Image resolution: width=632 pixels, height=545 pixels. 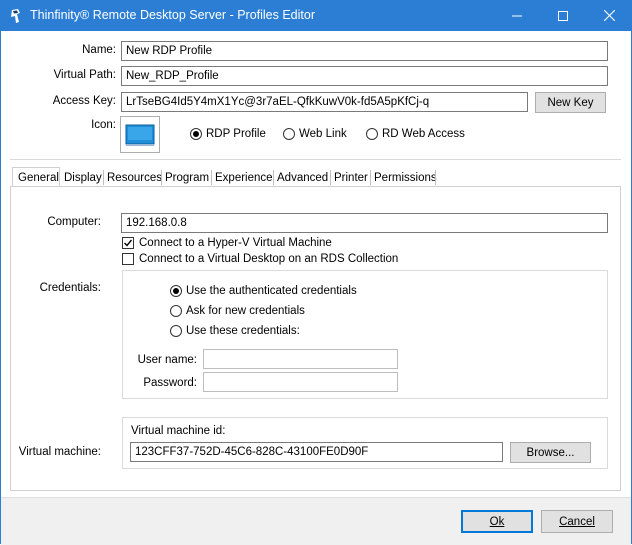 What do you see at coordinates (176, 331) in the screenshot?
I see `use-these-credentials-radio` at bounding box center [176, 331].